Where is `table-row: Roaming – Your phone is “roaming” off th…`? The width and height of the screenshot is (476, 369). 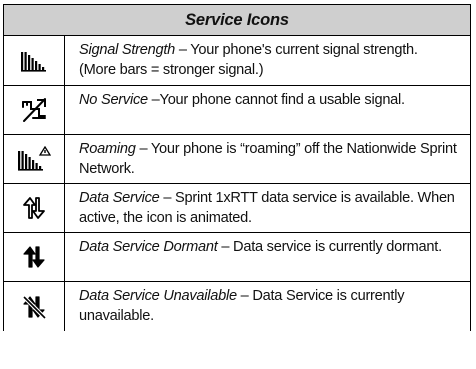 table-row: Roaming – Your phone is “roaming” off th… is located at coordinates (237, 159).